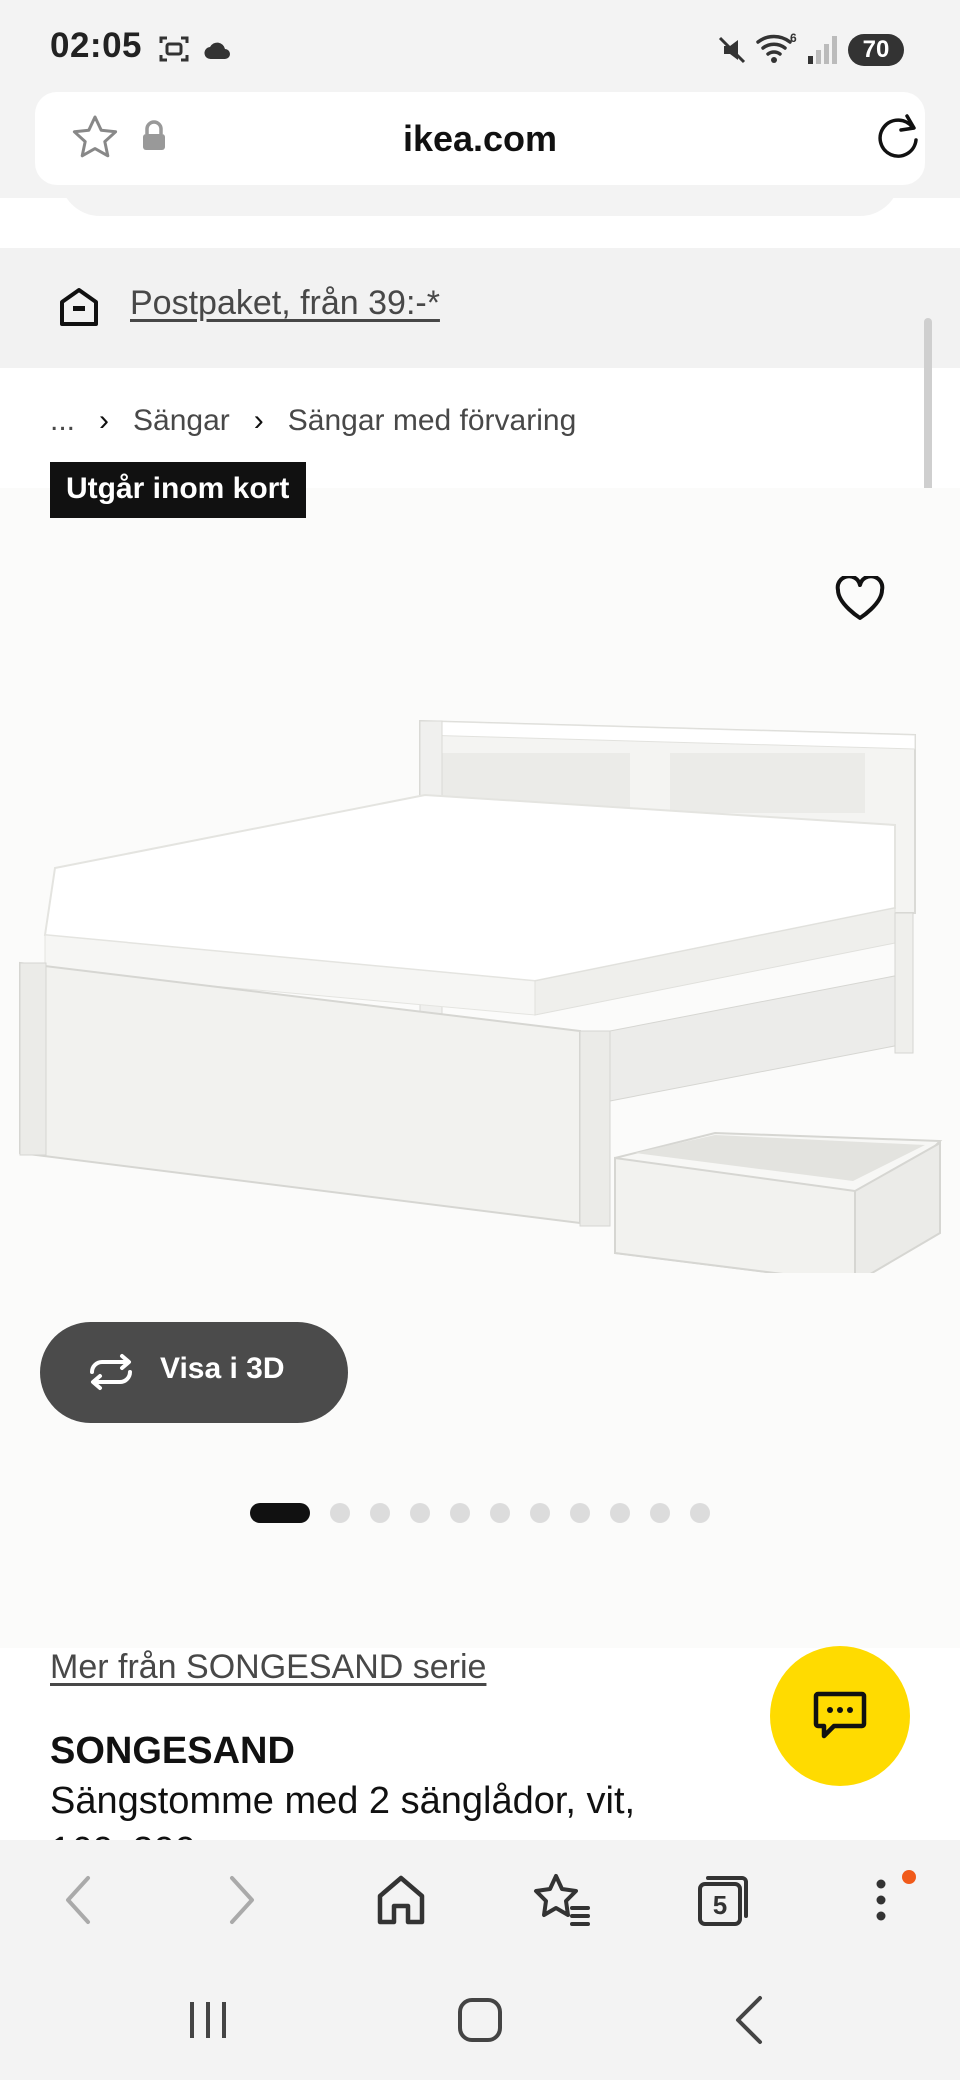 The width and height of the screenshot is (960, 2080). Describe the element at coordinates (401, 1900) in the screenshot. I see `home-icon` at that location.